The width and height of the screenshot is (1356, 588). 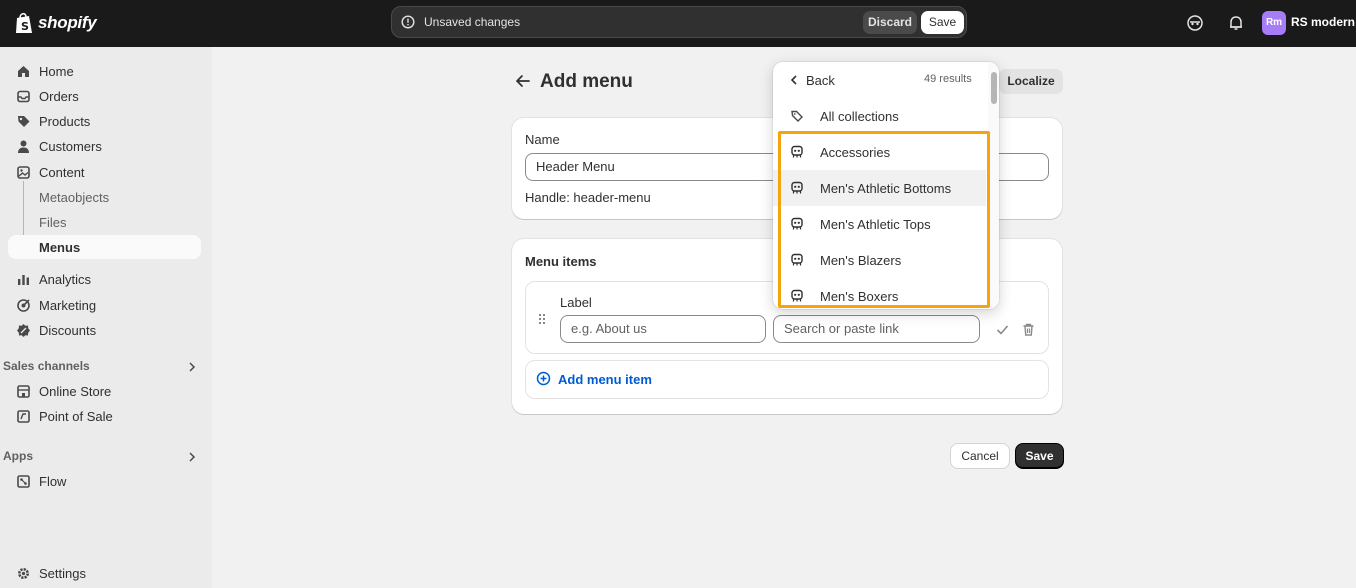 What do you see at coordinates (104, 481) in the screenshot?
I see `sidebar-item-flow: Flow` at bounding box center [104, 481].